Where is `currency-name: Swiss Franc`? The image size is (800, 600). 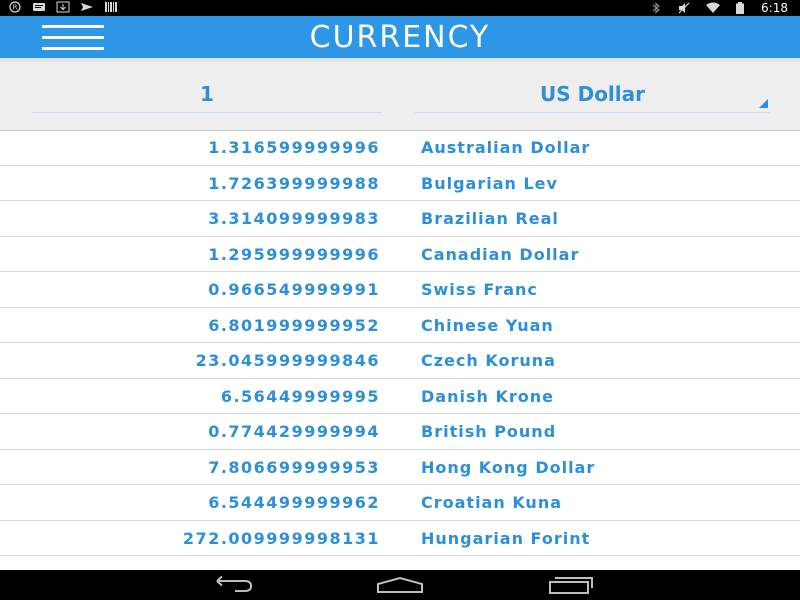
currency-name: Swiss Franc is located at coordinates (479, 289).